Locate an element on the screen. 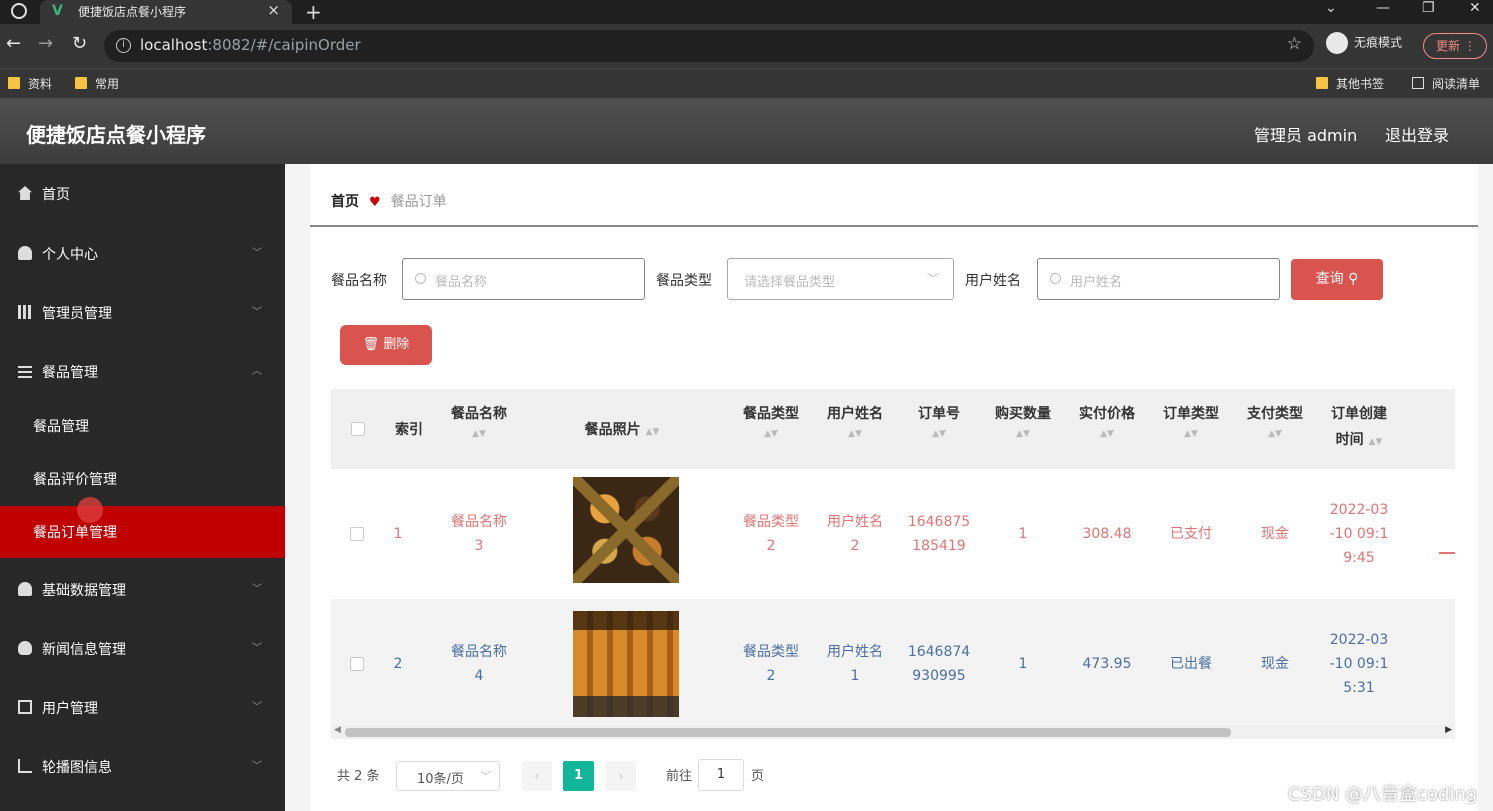 Image resolution: width=1493 pixels, height=811 pixels. bookmark-folder: 常用 is located at coordinates (97, 83).